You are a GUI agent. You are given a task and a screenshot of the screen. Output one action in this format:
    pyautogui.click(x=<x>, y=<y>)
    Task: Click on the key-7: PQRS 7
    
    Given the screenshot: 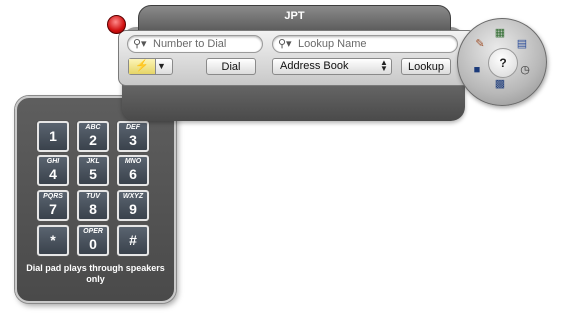 What is the action you would take?
    pyautogui.click(x=53, y=205)
    